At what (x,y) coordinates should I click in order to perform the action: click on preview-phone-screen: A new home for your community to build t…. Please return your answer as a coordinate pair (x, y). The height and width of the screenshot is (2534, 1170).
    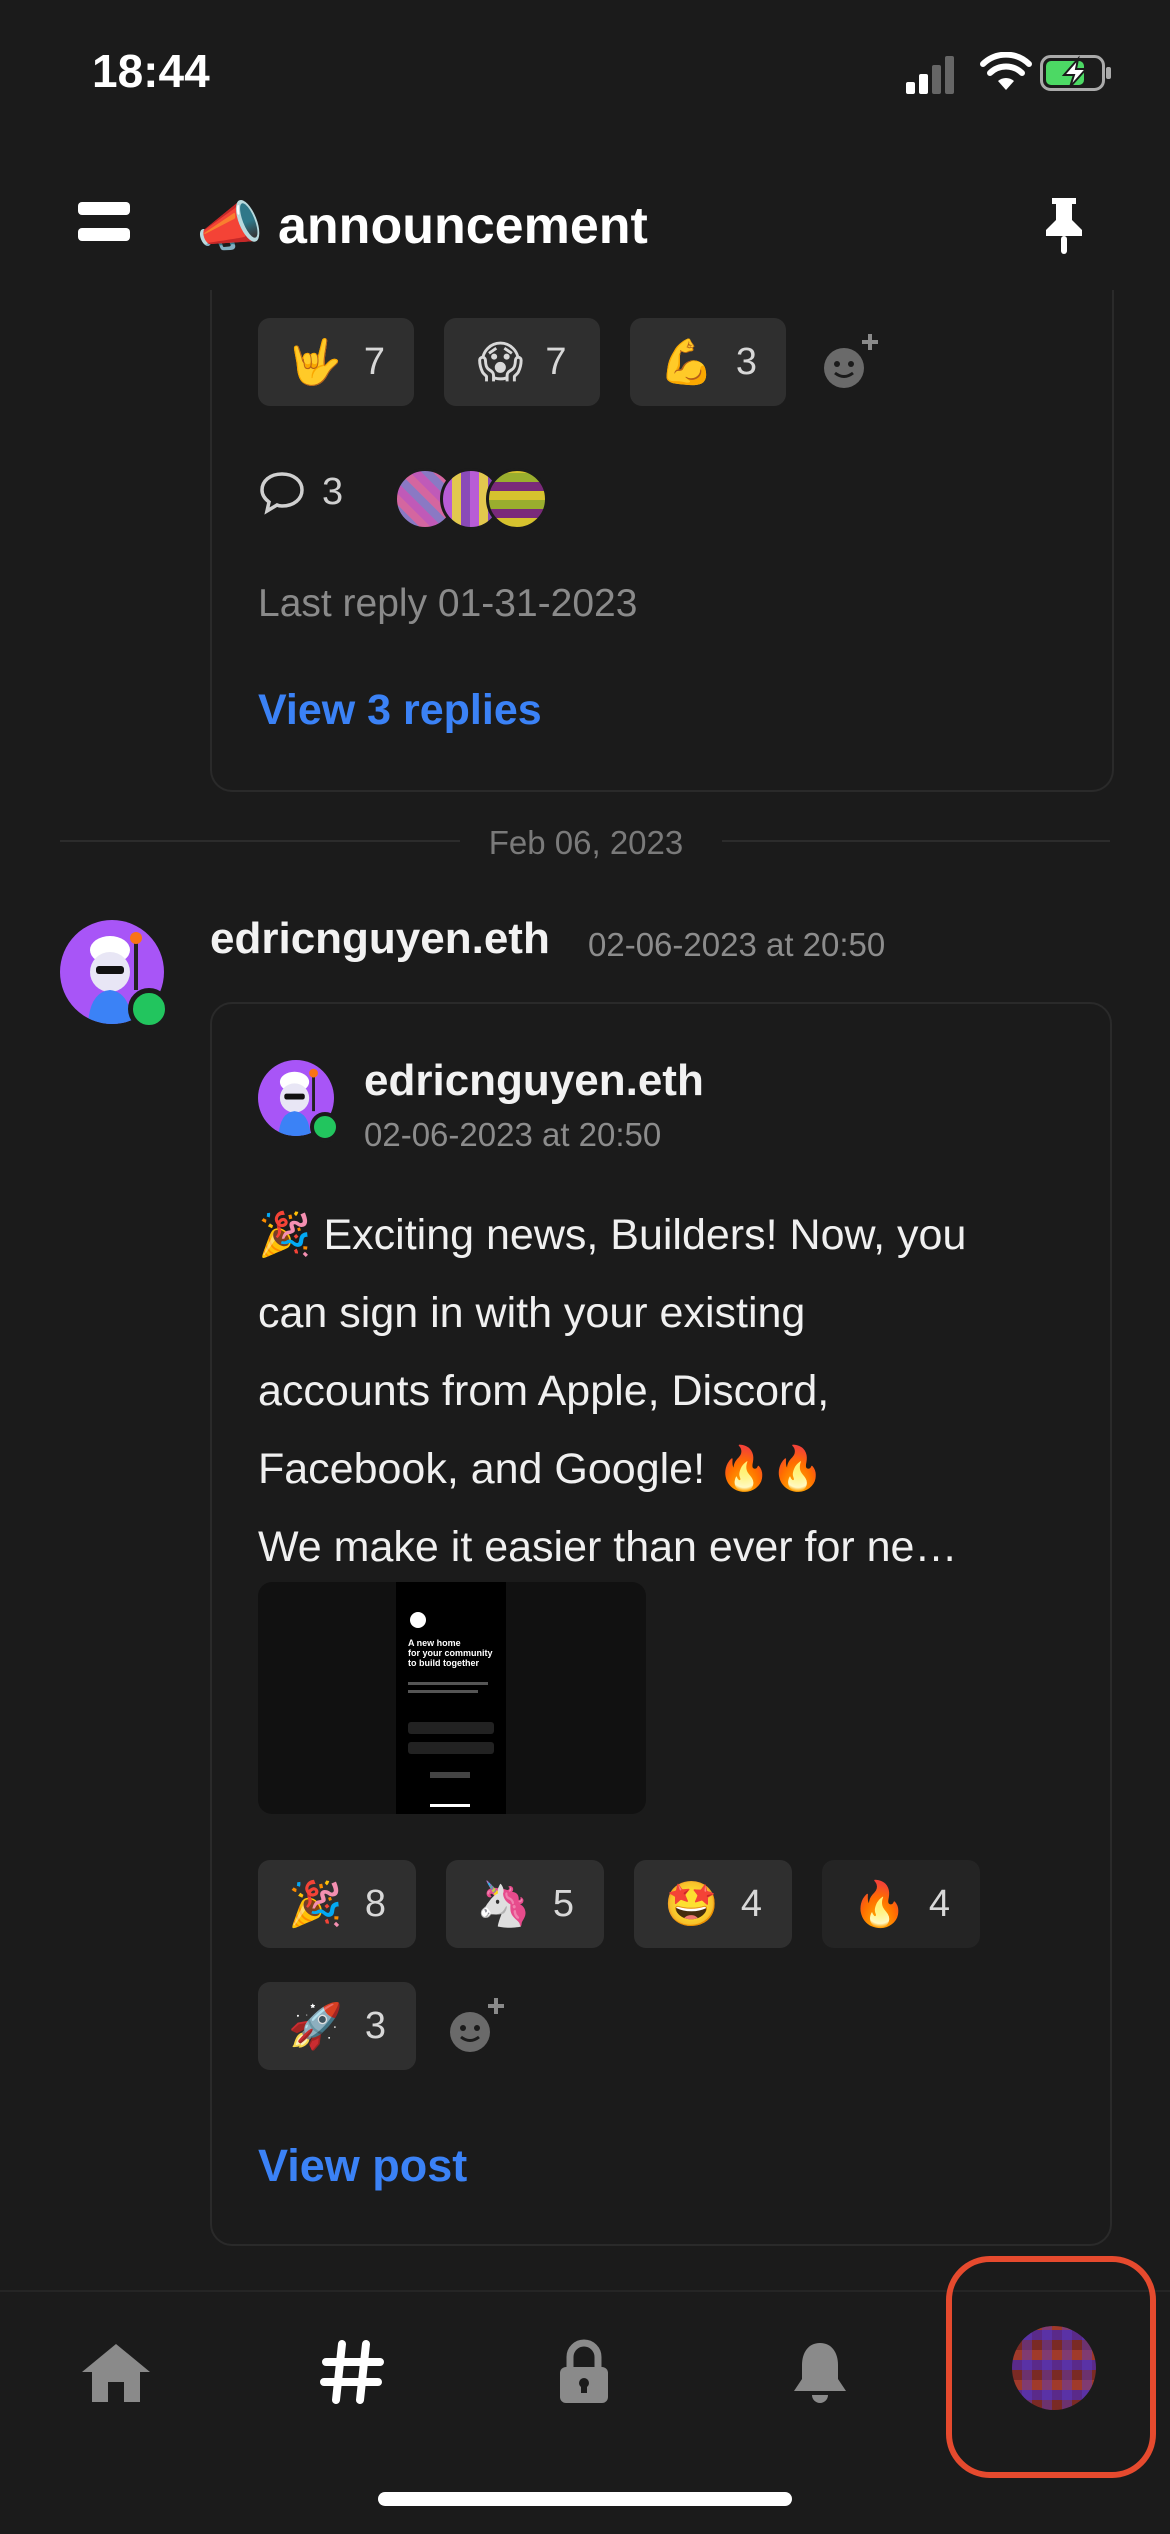
    Looking at the image, I should click on (451, 1698).